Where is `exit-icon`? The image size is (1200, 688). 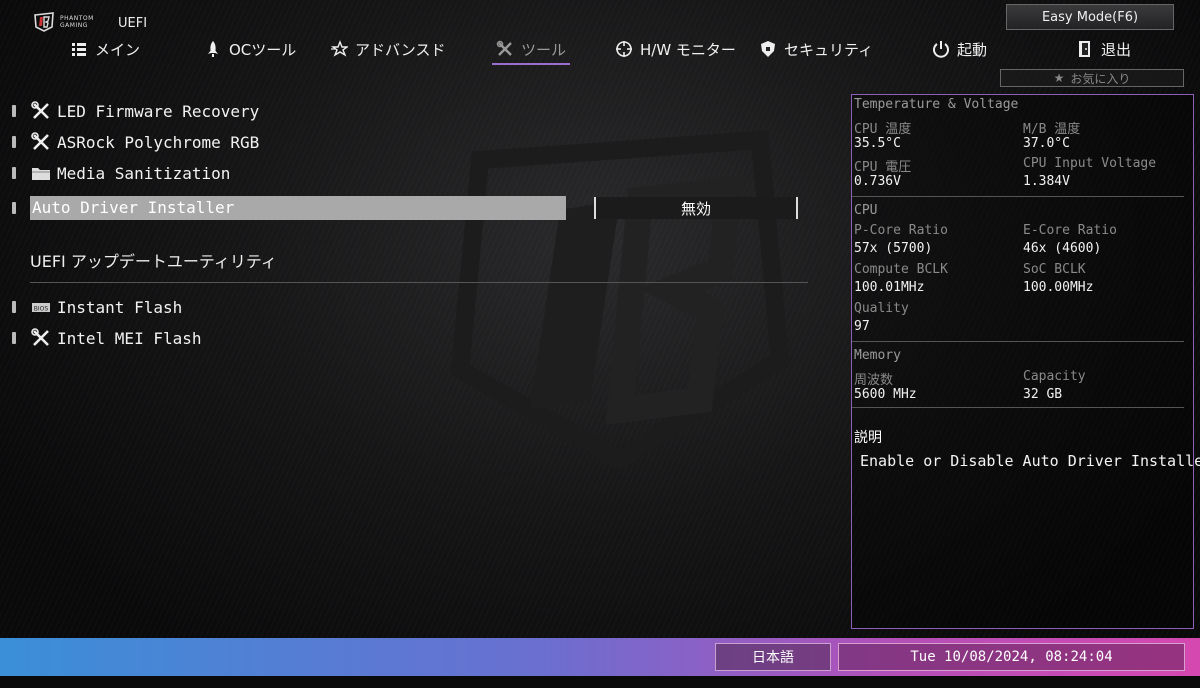 exit-icon is located at coordinates (1084, 49).